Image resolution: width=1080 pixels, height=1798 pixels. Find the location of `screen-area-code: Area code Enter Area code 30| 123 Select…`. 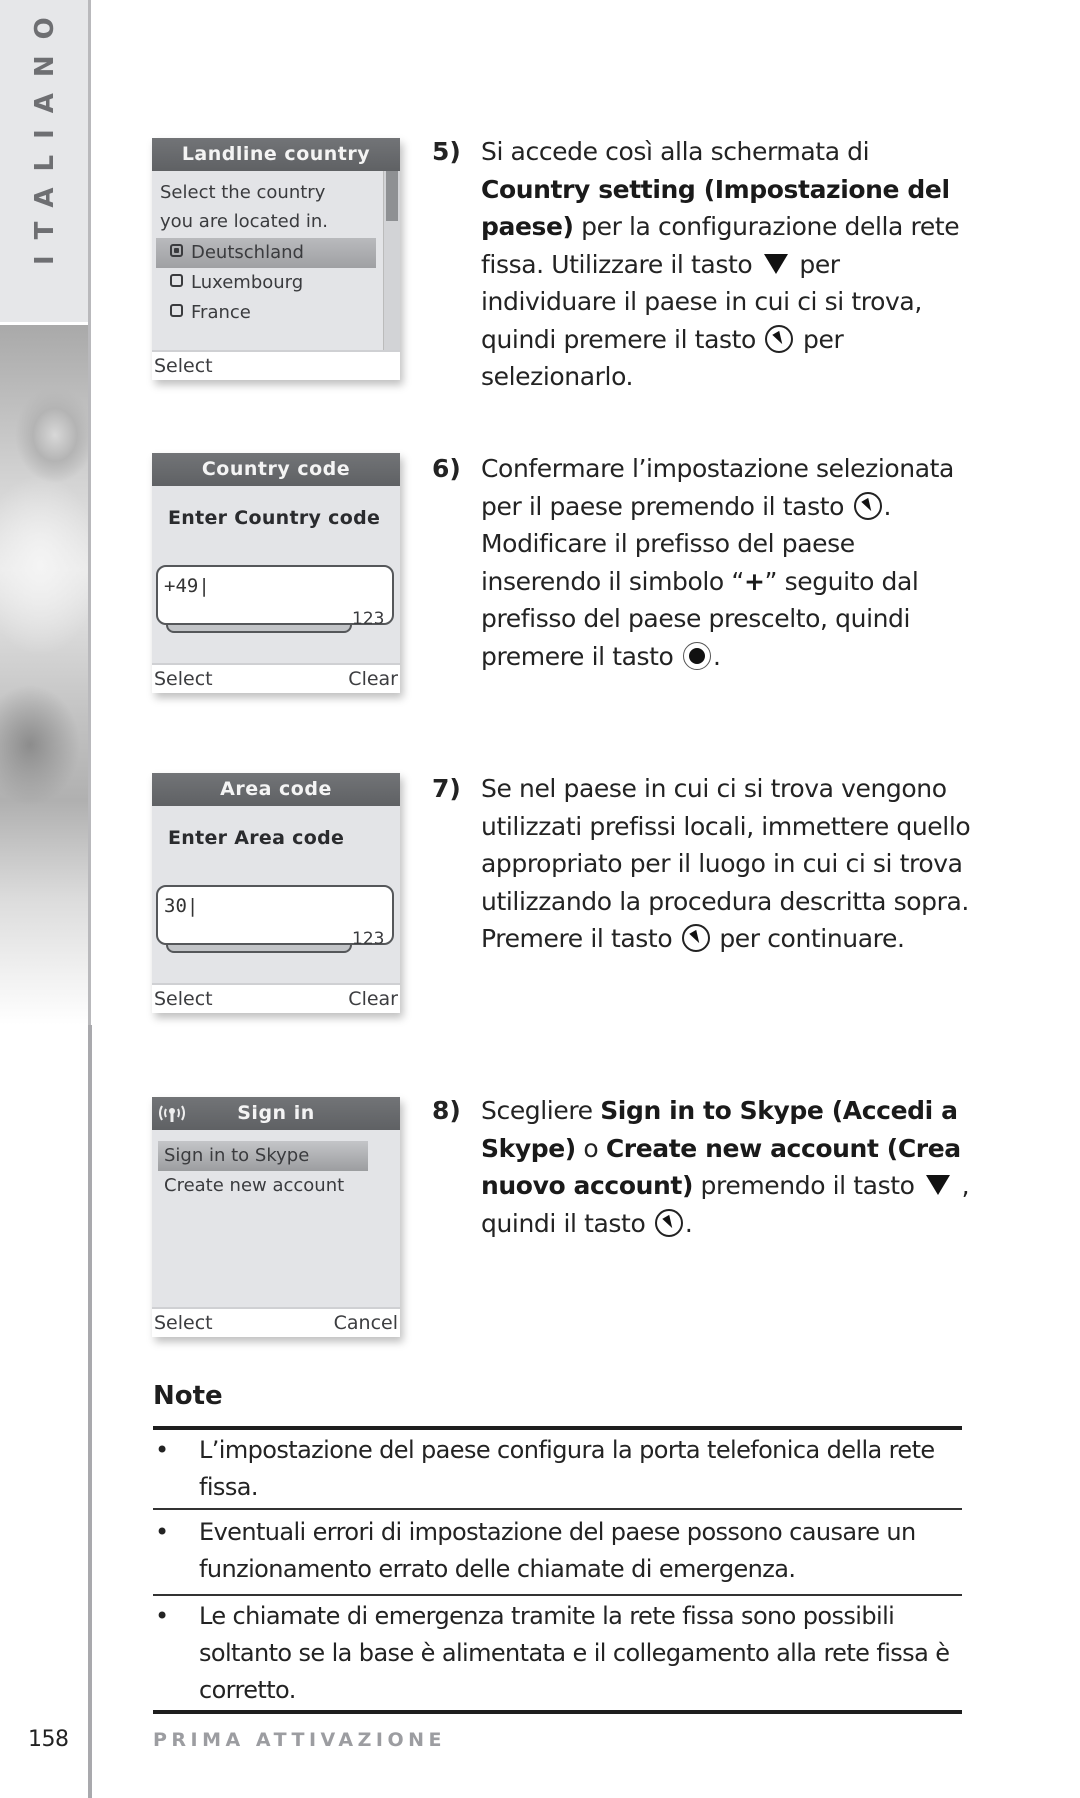

screen-area-code: Area code Enter Area code 30| 123 Select… is located at coordinates (276, 893).